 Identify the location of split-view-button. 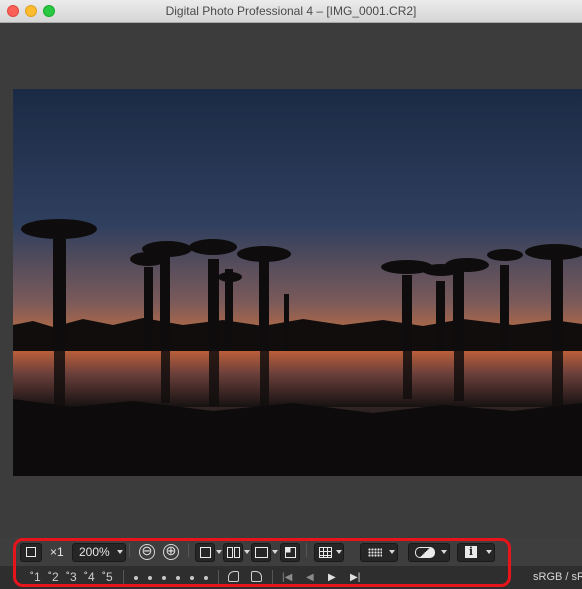
(261, 552).